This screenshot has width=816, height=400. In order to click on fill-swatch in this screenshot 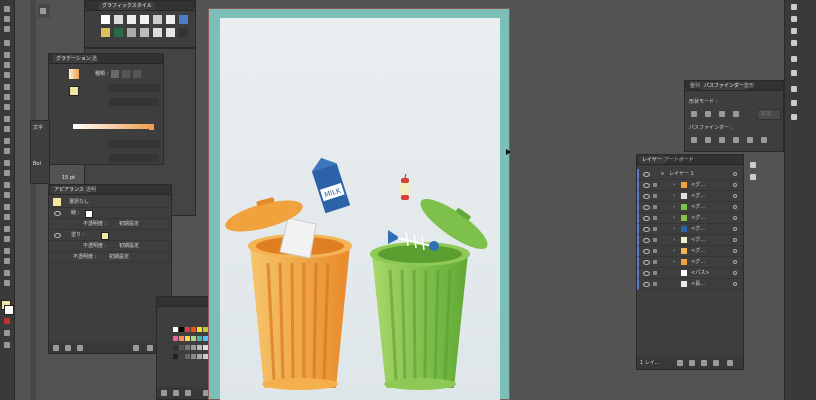, I will do `click(105, 236)`.